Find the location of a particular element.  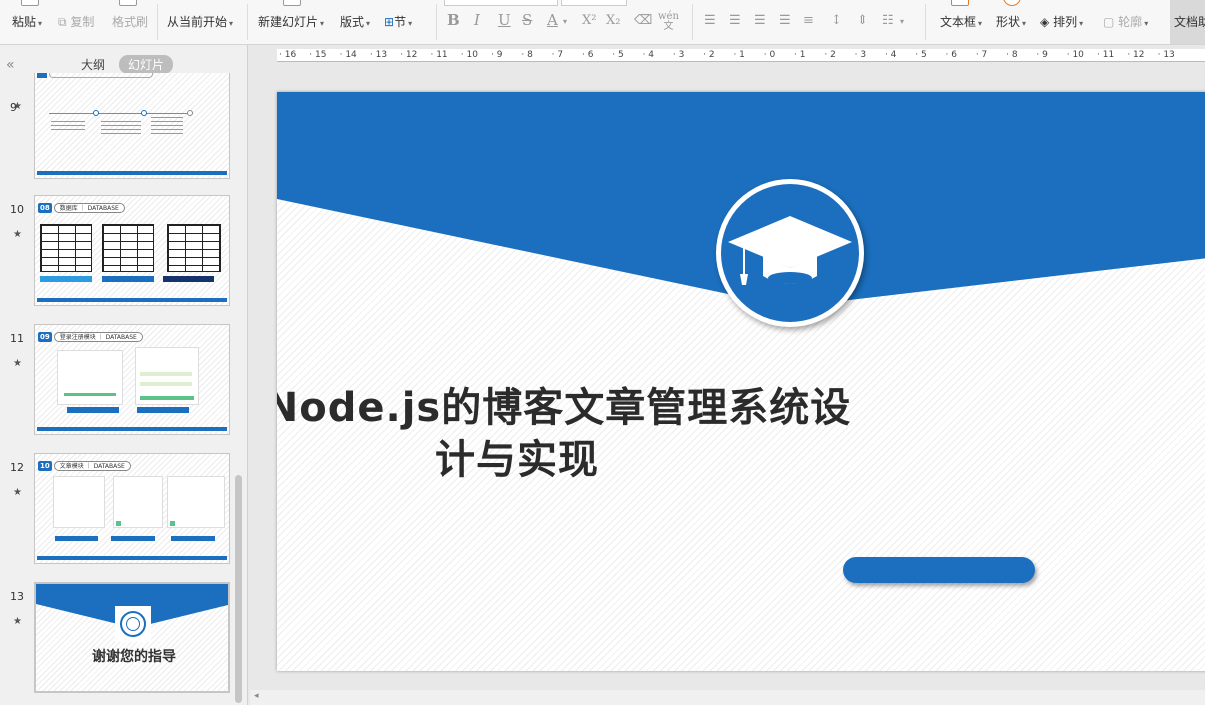

textbox-label: 文本框 is located at coordinates (958, 22).